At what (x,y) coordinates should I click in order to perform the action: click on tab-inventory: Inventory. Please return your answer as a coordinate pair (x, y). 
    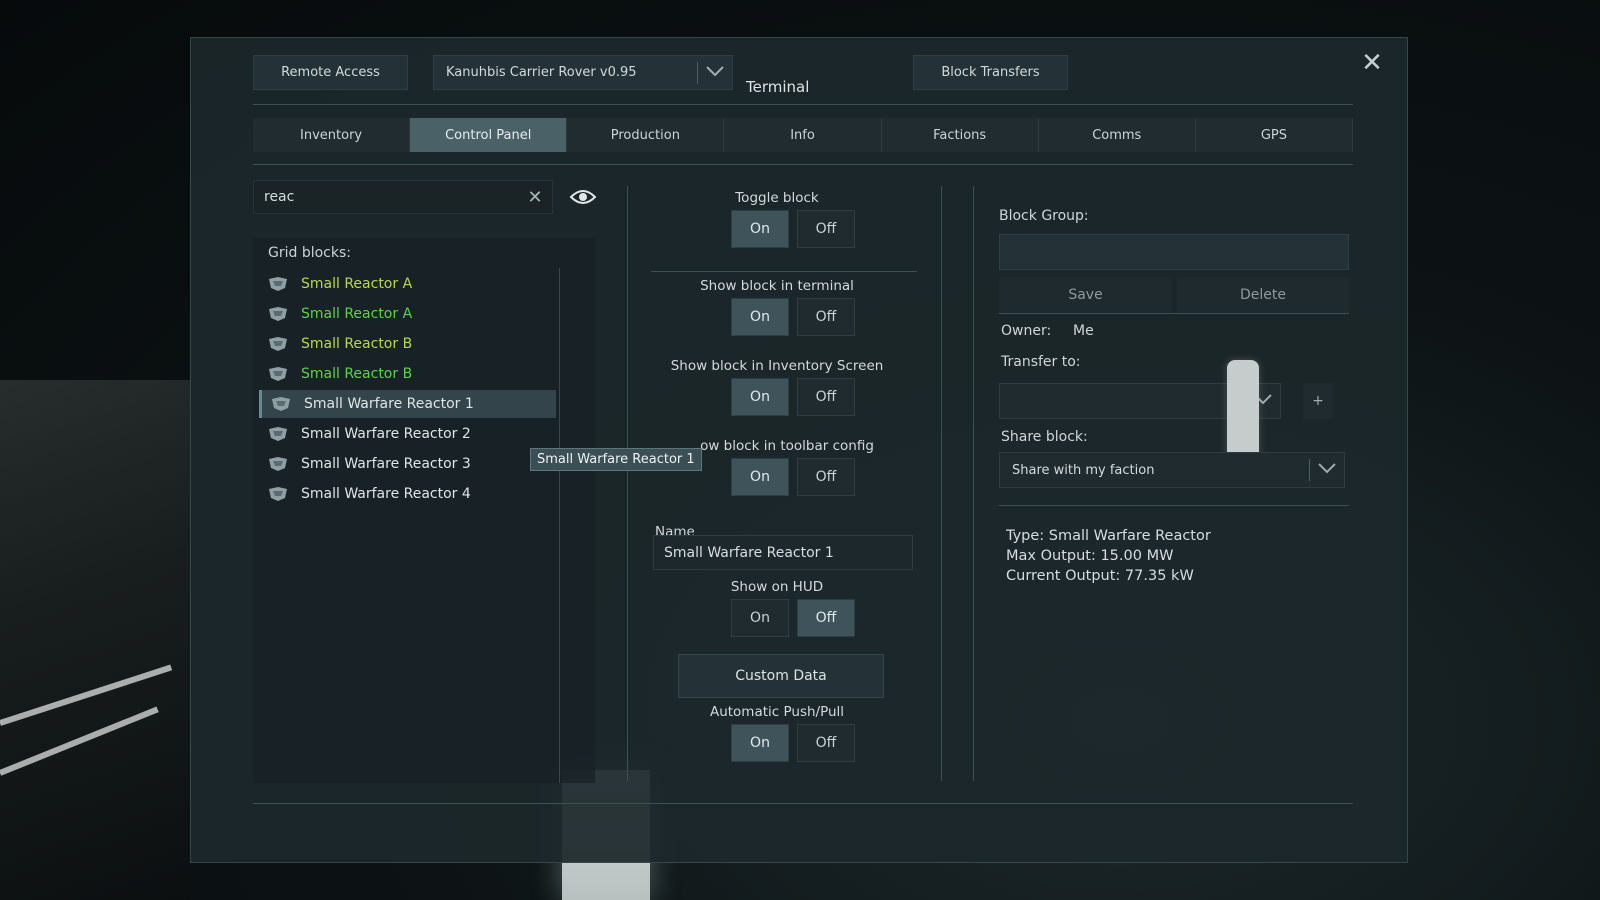
    Looking at the image, I should click on (332, 135).